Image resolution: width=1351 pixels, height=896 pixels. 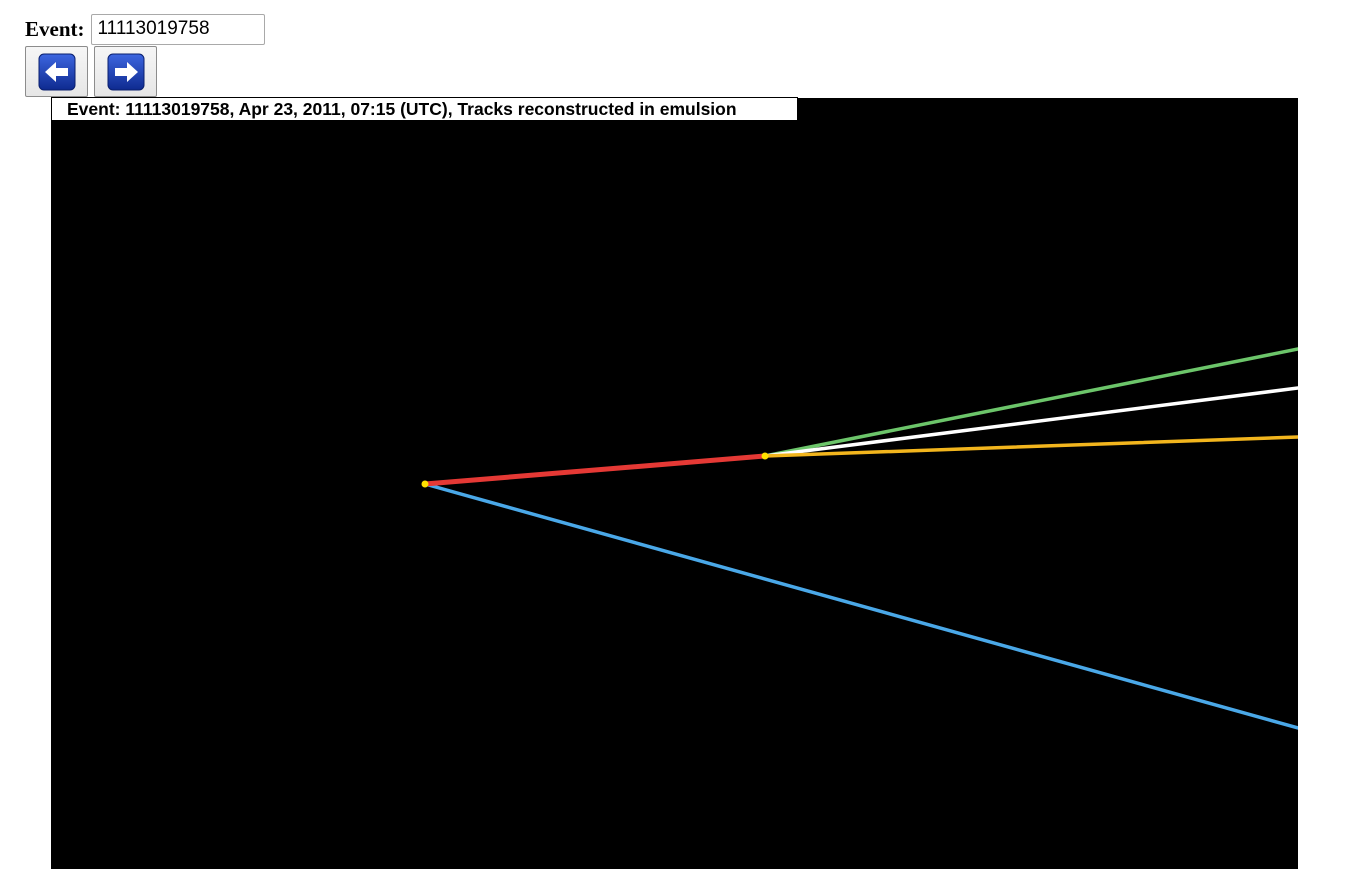 I want to click on secondary-vertex, so click(x=765, y=456).